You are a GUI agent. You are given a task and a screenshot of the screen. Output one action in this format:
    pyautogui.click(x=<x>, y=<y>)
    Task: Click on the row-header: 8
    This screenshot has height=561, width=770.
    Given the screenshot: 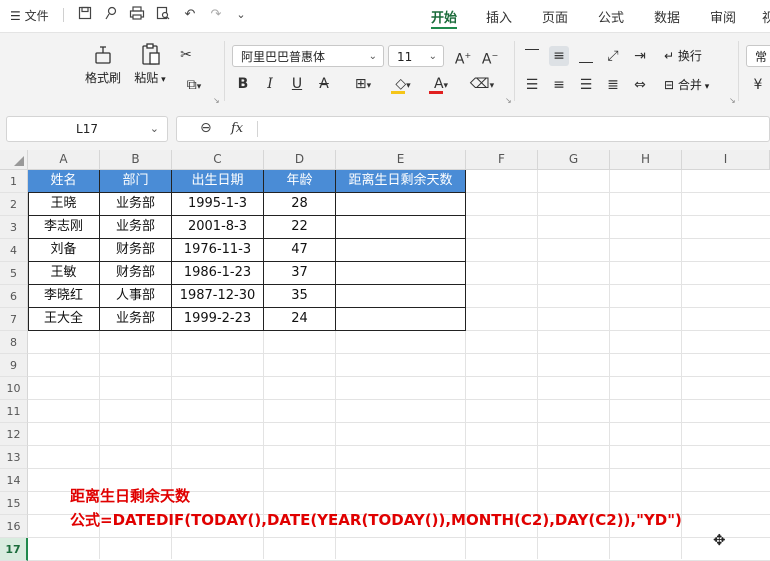 What is the action you would take?
    pyautogui.click(x=14, y=342)
    